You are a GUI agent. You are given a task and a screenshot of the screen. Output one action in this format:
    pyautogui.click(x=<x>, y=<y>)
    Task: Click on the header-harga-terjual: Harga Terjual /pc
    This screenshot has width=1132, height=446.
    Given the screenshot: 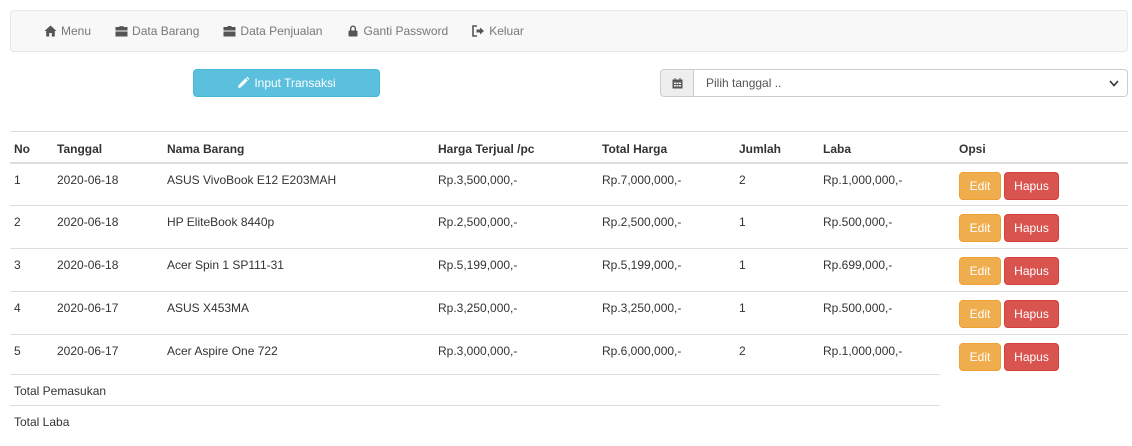 What is the action you would take?
    pyautogui.click(x=520, y=147)
    